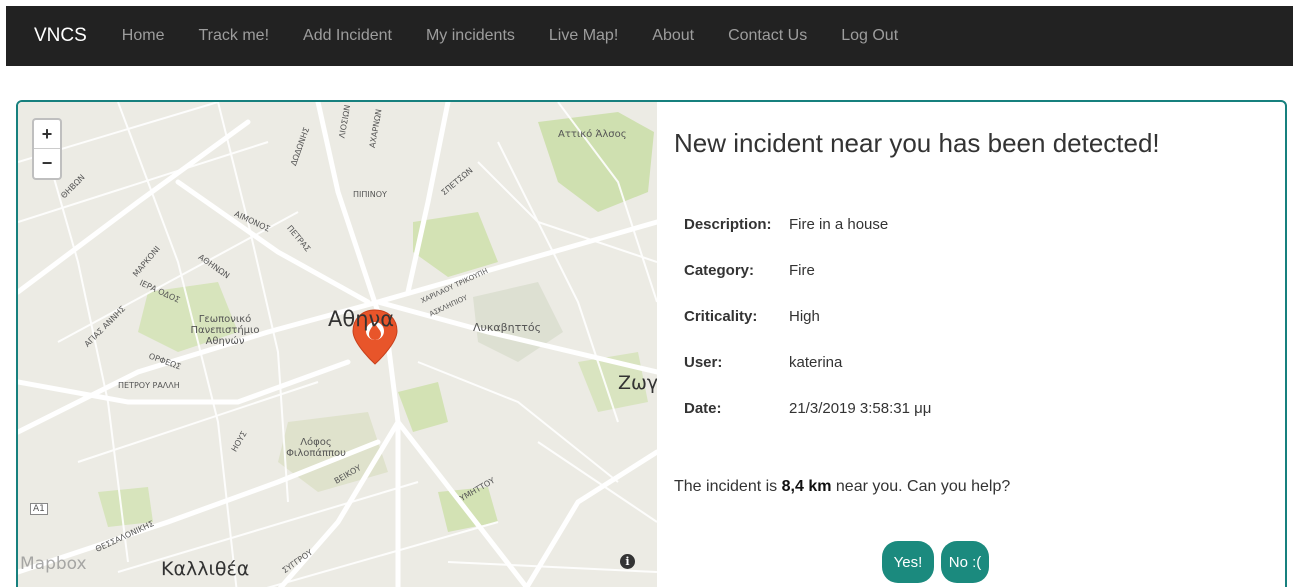  What do you see at coordinates (60, 36) in the screenshot?
I see `brand-link: VNCS` at bounding box center [60, 36].